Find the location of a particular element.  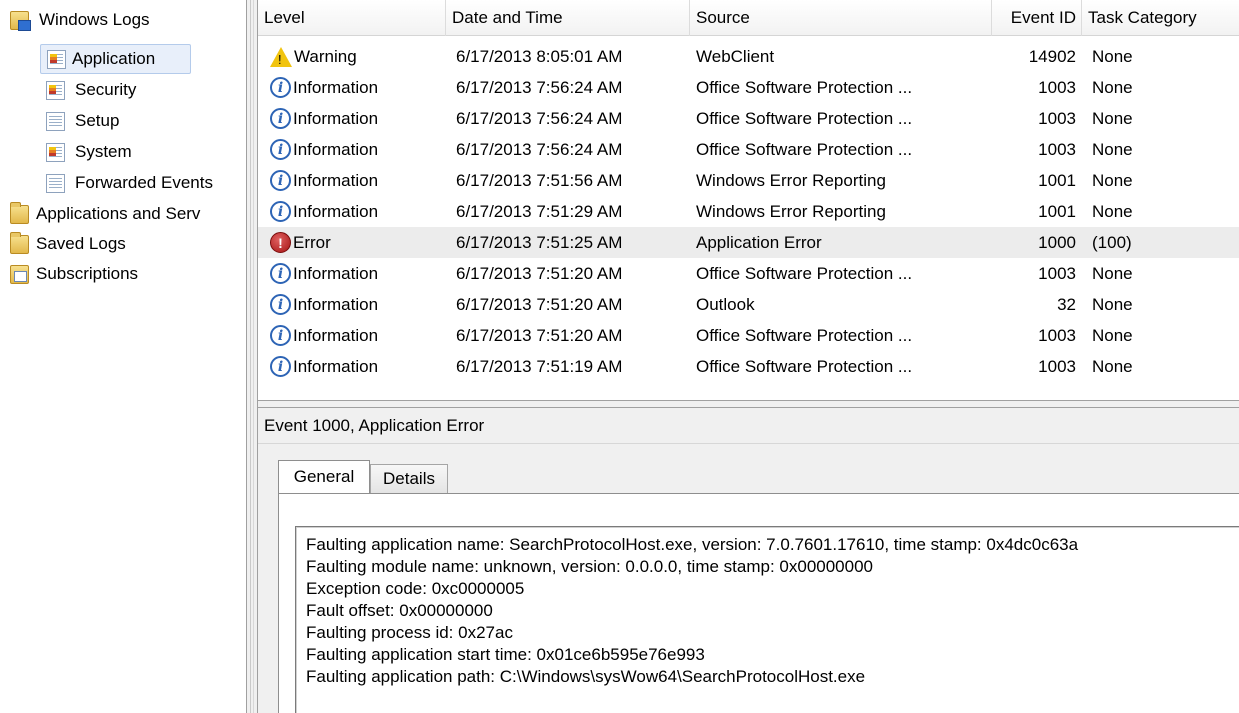

column-header-task-category: Task Category is located at coordinates (1160, 18).